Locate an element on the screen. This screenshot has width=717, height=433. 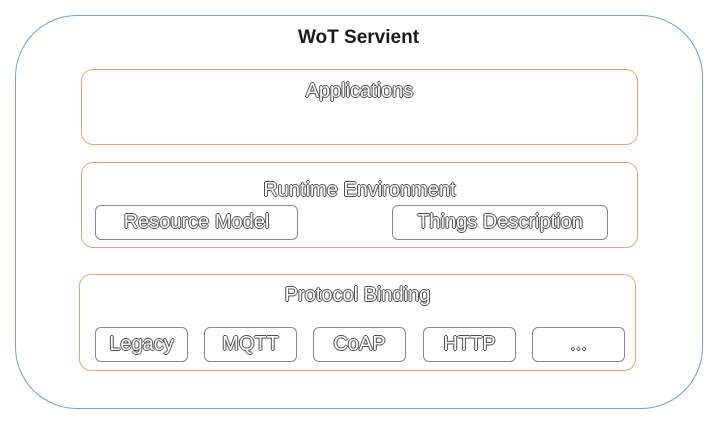
diagram-title: WoT Servient is located at coordinates (358, 37).